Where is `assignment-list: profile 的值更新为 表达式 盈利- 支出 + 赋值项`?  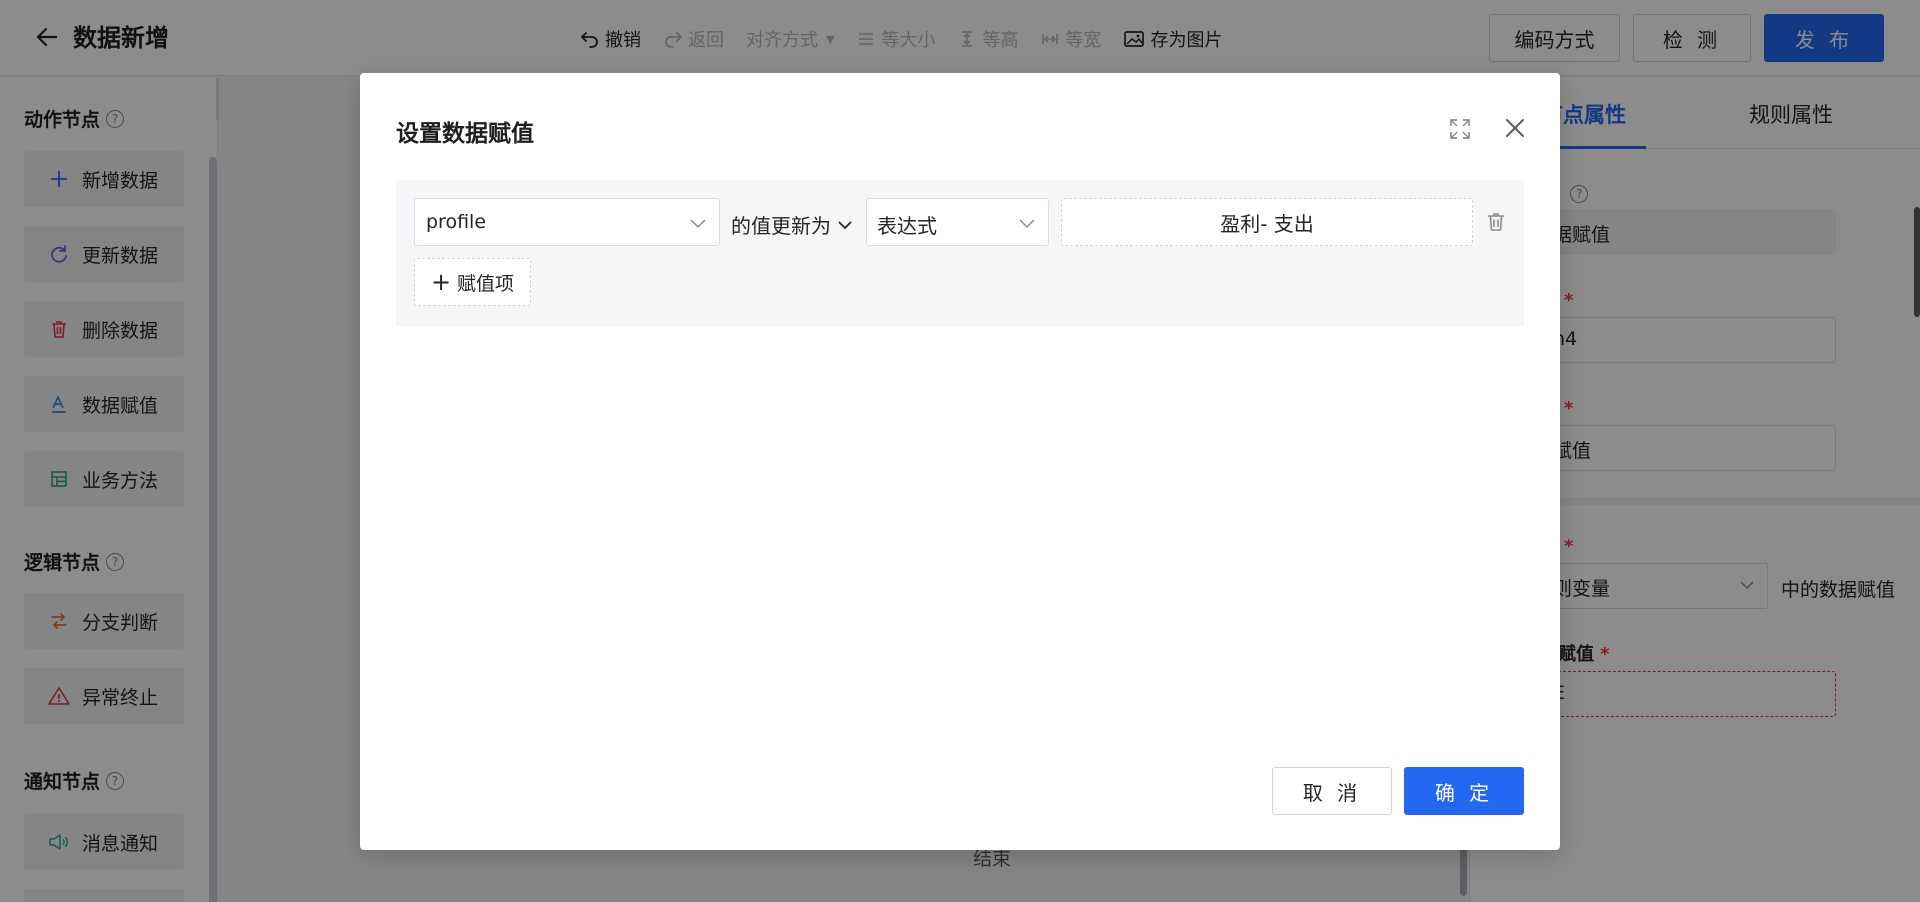 assignment-list: profile 的值更新为 表达式 盈利- 支出 + 赋值项 is located at coordinates (960, 253).